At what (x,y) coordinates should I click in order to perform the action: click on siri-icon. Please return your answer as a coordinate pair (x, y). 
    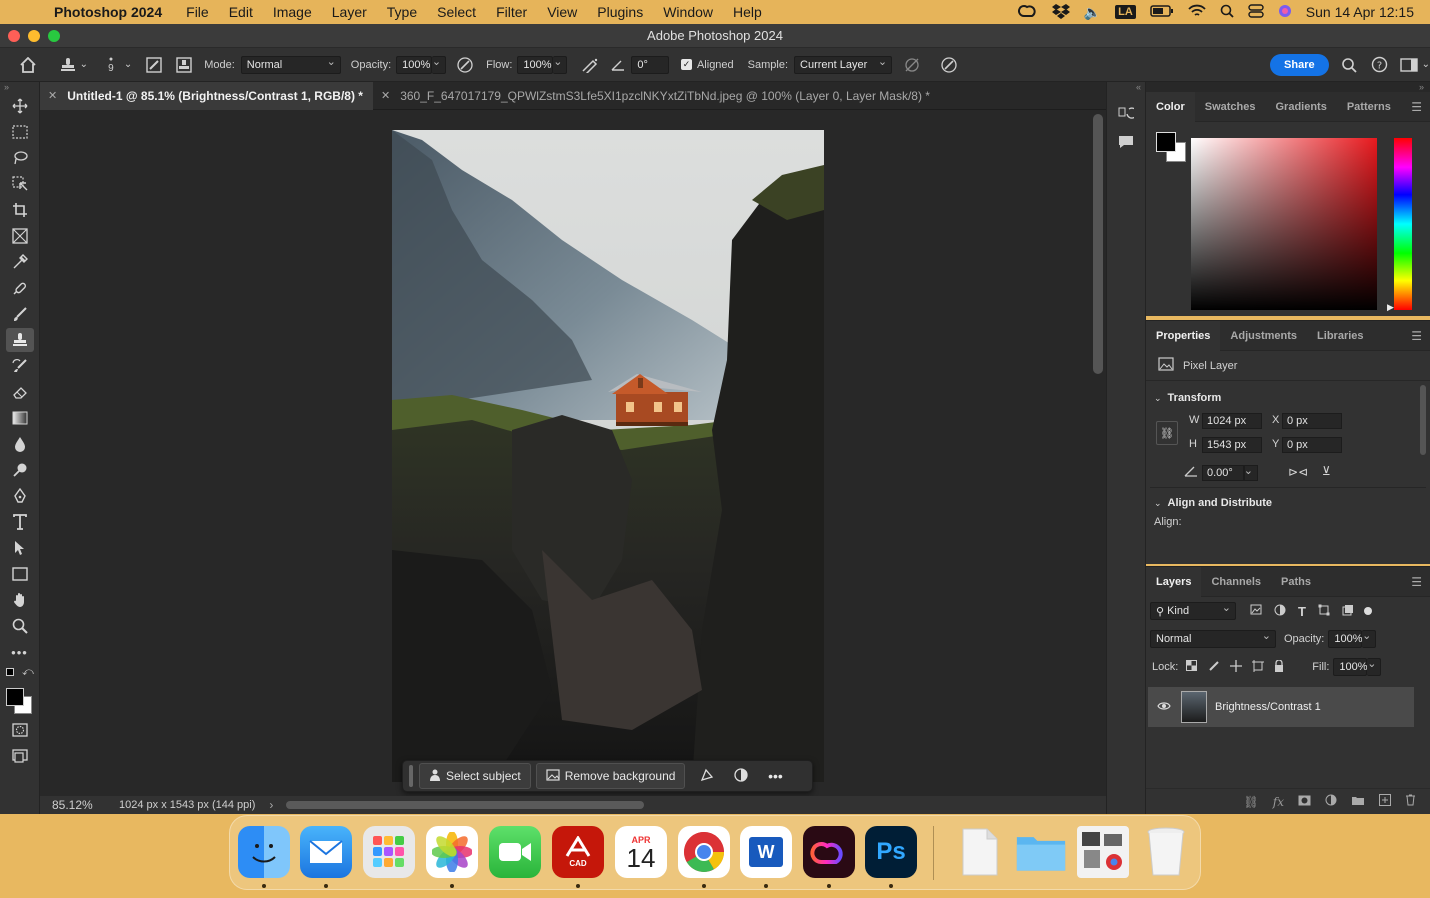
    Looking at the image, I should click on (1285, 12).